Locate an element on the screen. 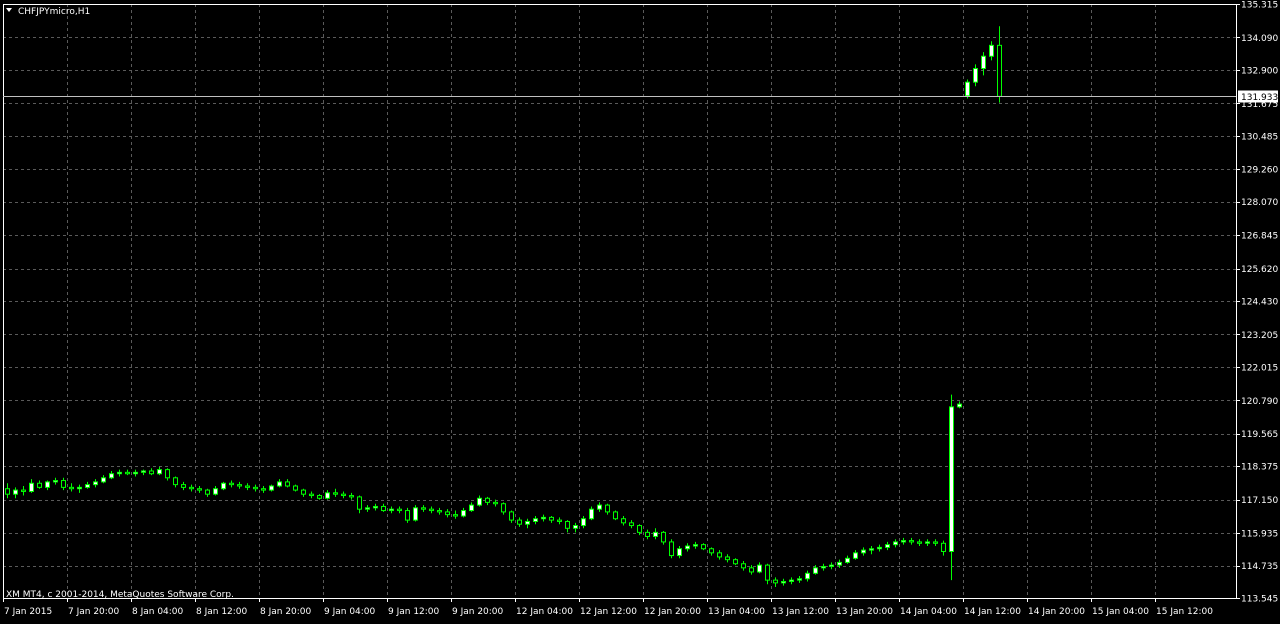 This screenshot has width=1280, height=624. y-tick-label: 117.150 is located at coordinates (1259, 501).